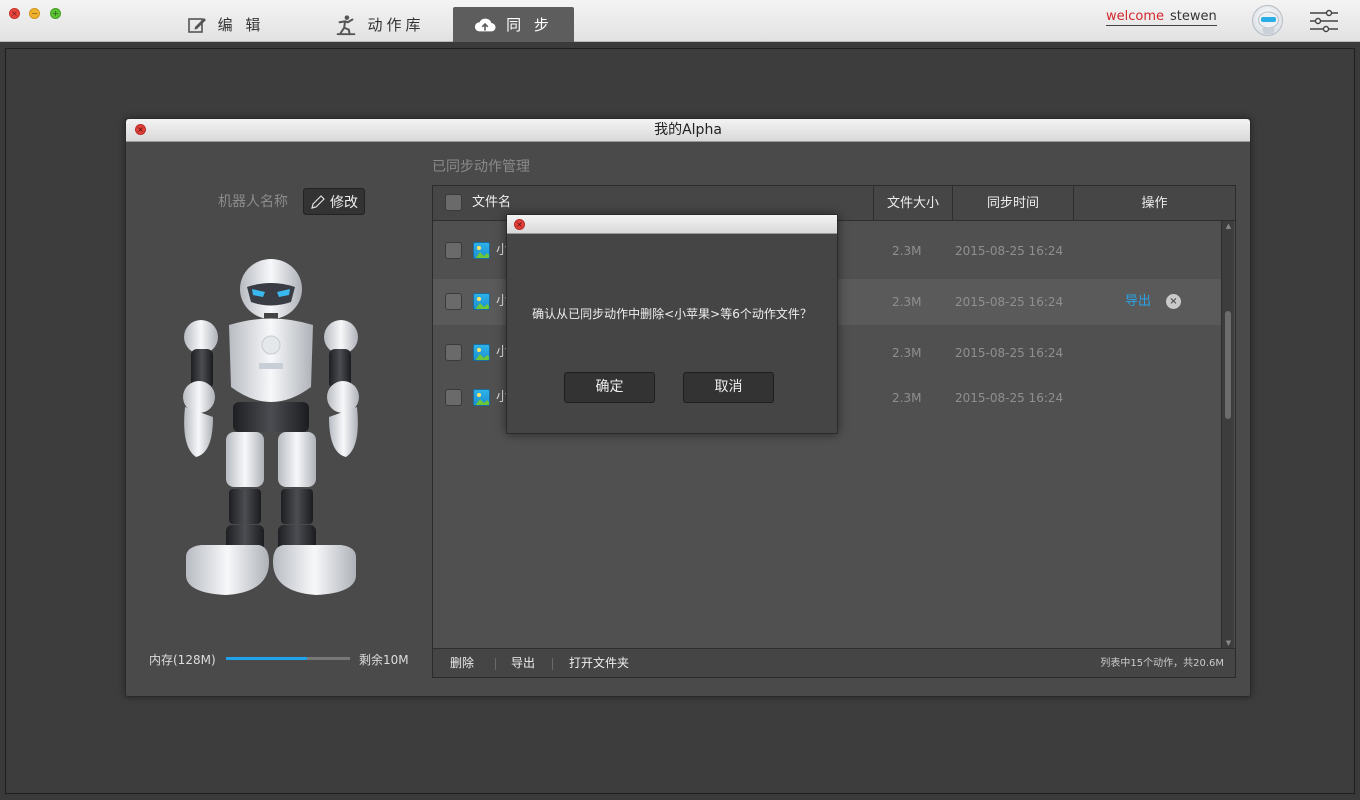 The image size is (1360, 800). What do you see at coordinates (1193, 16) in the screenshot?
I see `username: stewen` at bounding box center [1193, 16].